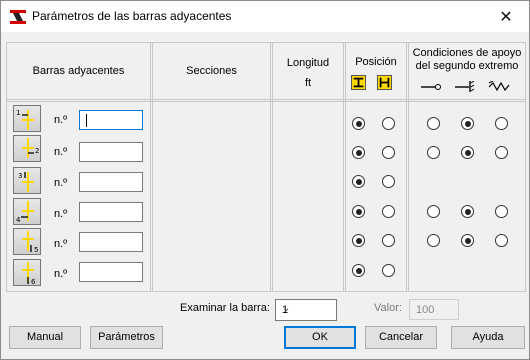 This screenshot has width=530, height=360. I want to click on bar-2-icon: 2, so click(30, 148).